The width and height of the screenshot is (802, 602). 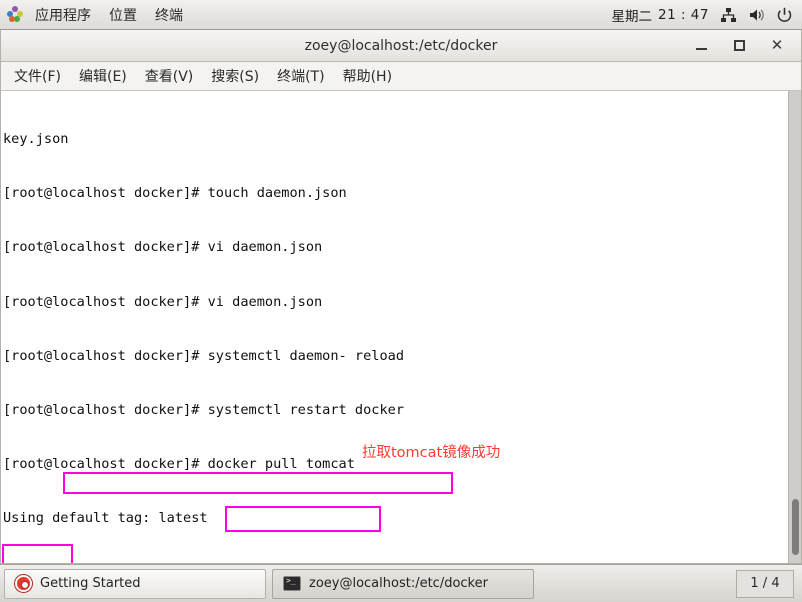 I want to click on clock-time: 21 : 47, so click(x=683, y=14).